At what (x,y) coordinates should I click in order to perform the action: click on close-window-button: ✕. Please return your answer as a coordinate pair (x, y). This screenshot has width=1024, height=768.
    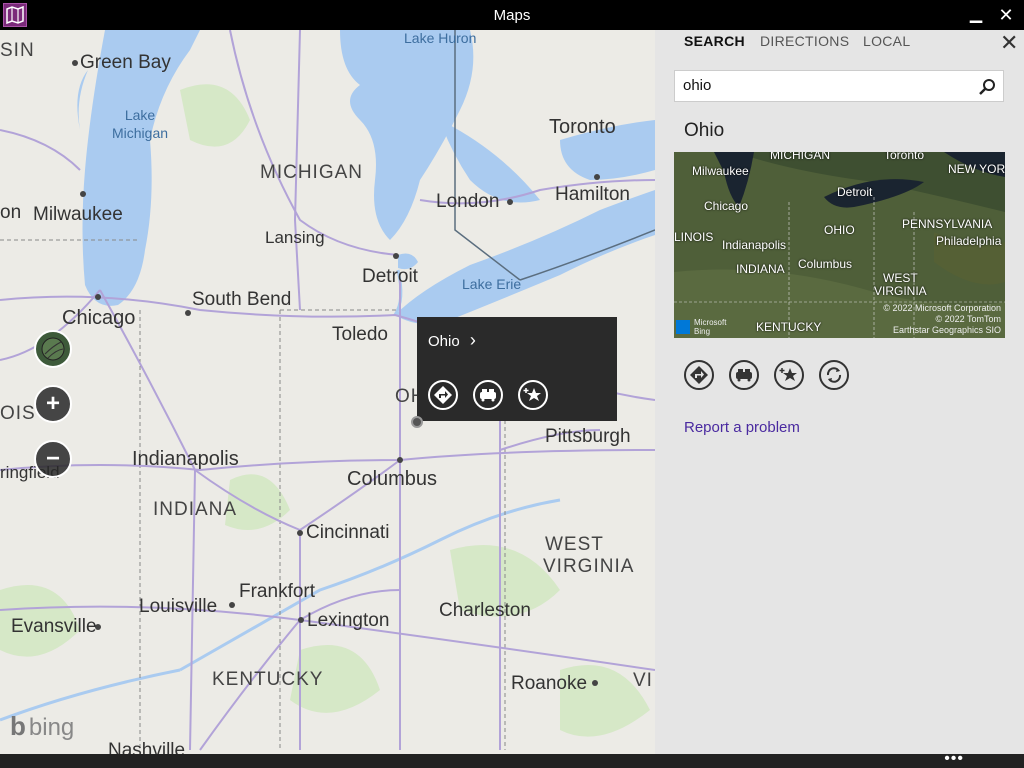
    Looking at the image, I should click on (1006, 15).